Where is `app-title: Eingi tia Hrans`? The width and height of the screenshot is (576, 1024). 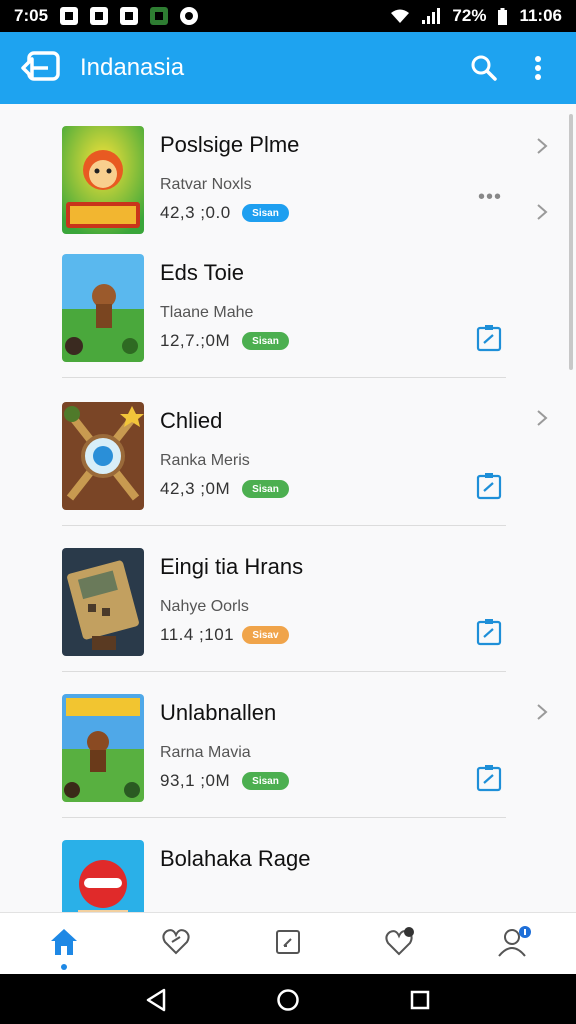
app-title: Eingi tia Hrans is located at coordinates (232, 566).